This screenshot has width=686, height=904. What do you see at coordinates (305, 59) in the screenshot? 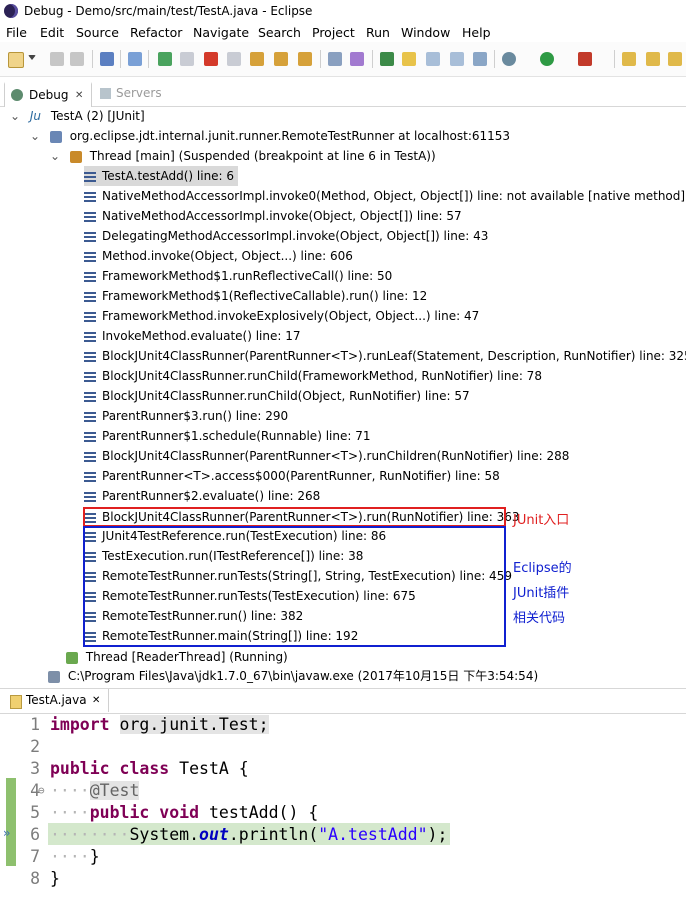
I see `step-return-icon` at bounding box center [305, 59].